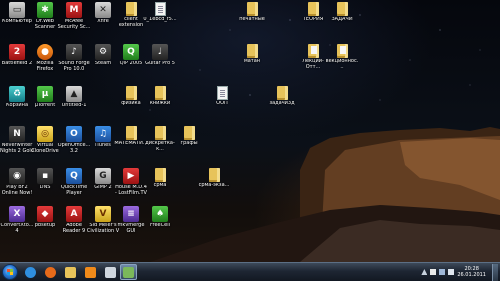  Describe the element at coordinates (74, 176) in the screenshot. I see `quicktime-icon: Q` at that location.